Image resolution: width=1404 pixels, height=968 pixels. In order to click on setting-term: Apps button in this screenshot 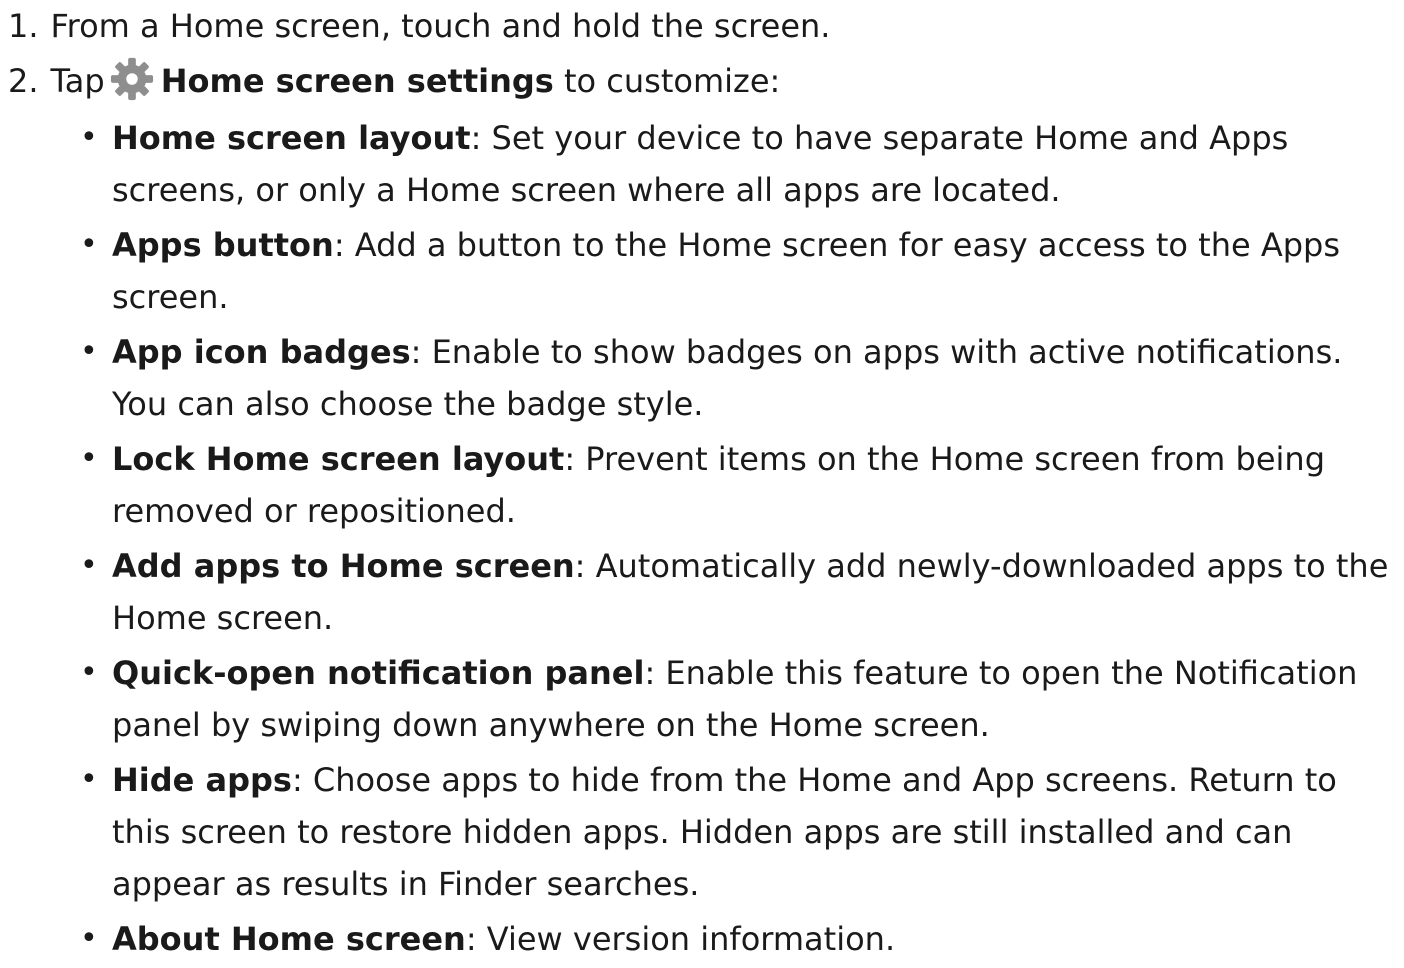, I will do `click(223, 245)`.